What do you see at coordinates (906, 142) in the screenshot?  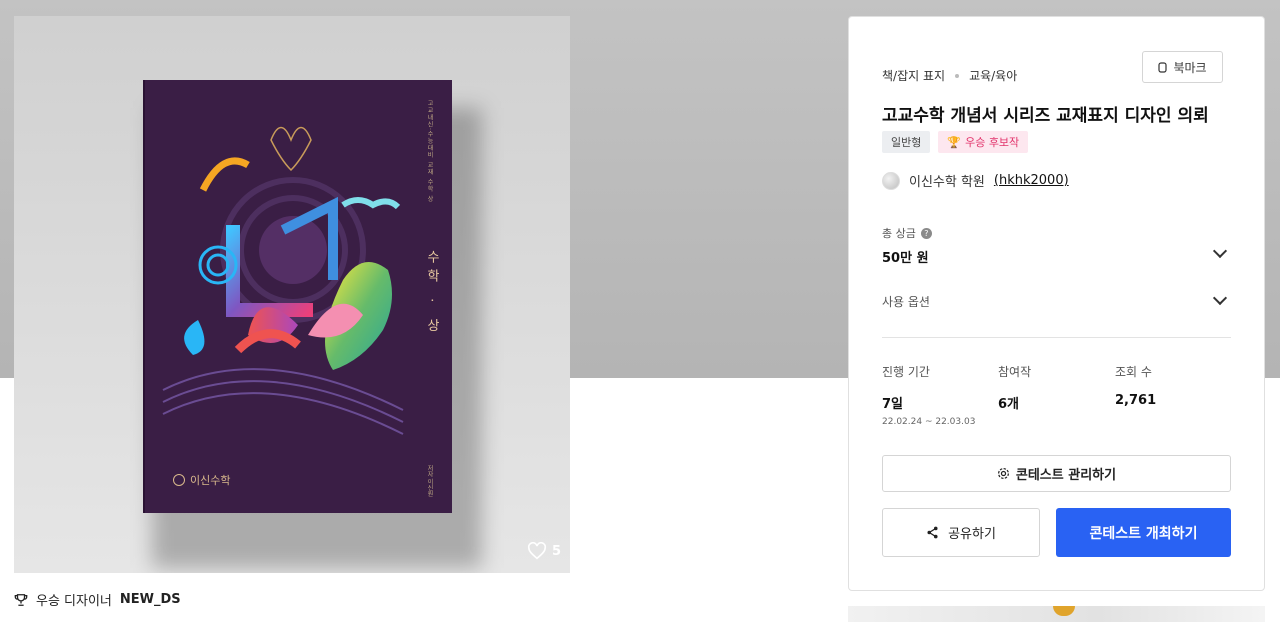 I see `type-badge: 일반형` at bounding box center [906, 142].